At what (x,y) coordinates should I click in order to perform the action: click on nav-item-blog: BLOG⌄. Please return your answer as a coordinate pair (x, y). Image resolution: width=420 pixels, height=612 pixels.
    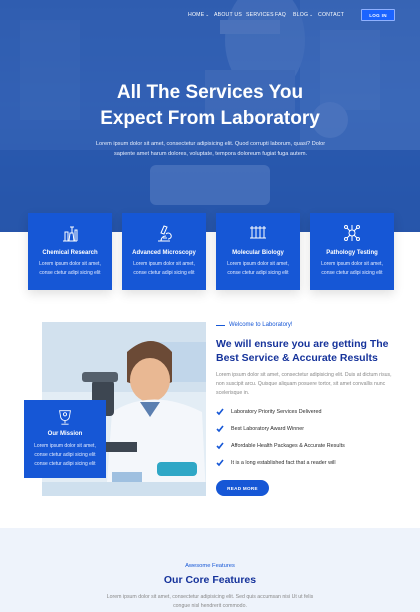
    Looking at the image, I should click on (303, 15).